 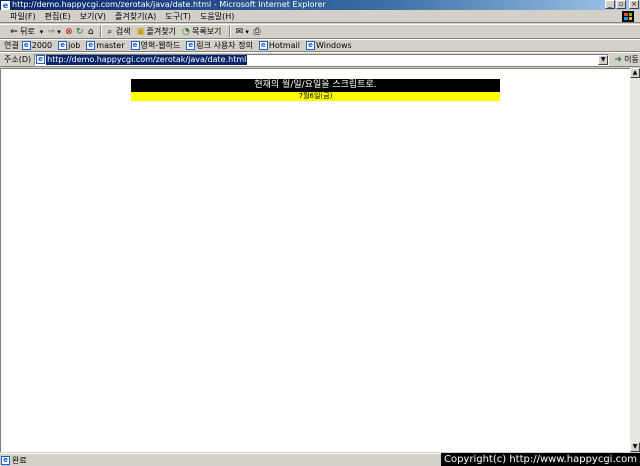 What do you see at coordinates (315, 85) in the screenshot?
I see `banner-heading: 현재의 월/일/요일을 스크립트로.` at bounding box center [315, 85].